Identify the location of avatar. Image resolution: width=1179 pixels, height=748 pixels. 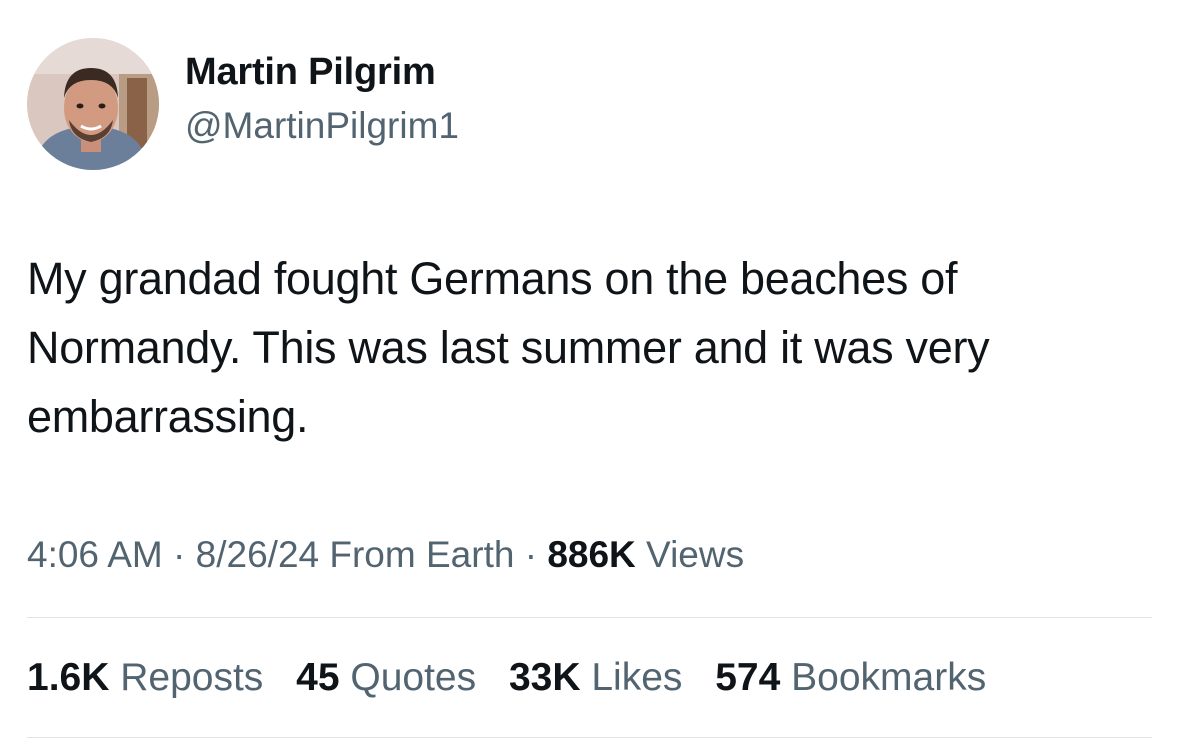
(93, 104).